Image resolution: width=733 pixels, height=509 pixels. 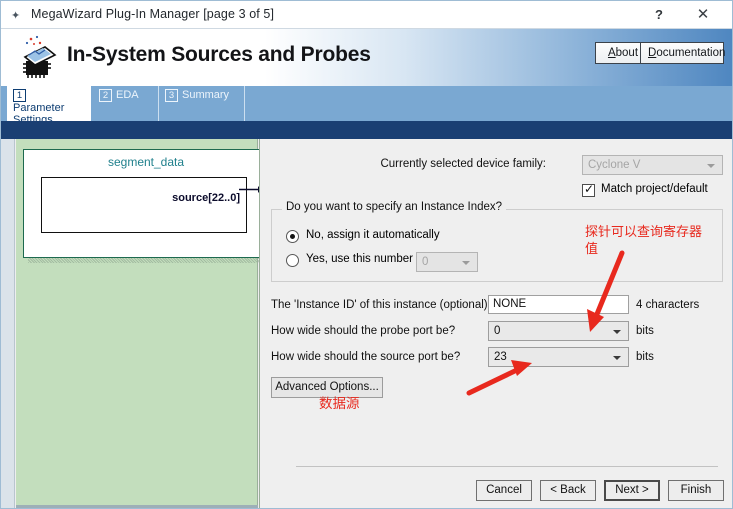 I want to click on close-button: ✕, so click(x=703, y=15).